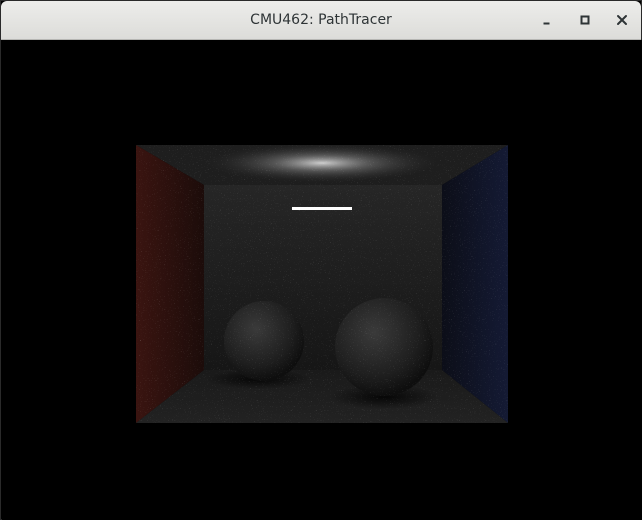 This screenshot has width=642, height=520. What do you see at coordinates (546, 23) in the screenshot?
I see `minimize-icon` at bounding box center [546, 23].